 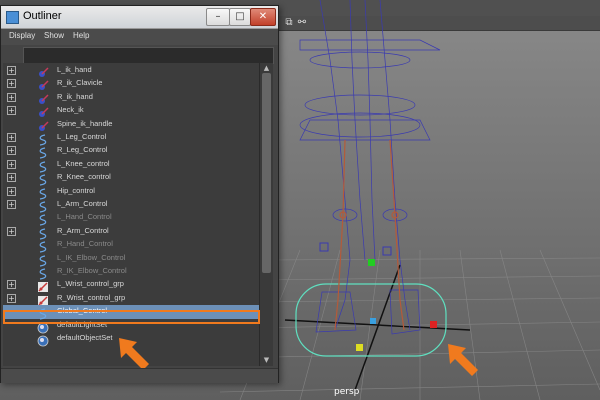 What do you see at coordinates (76, 190) in the screenshot?
I see `list-item-label: Hip_control` at bounding box center [76, 190].